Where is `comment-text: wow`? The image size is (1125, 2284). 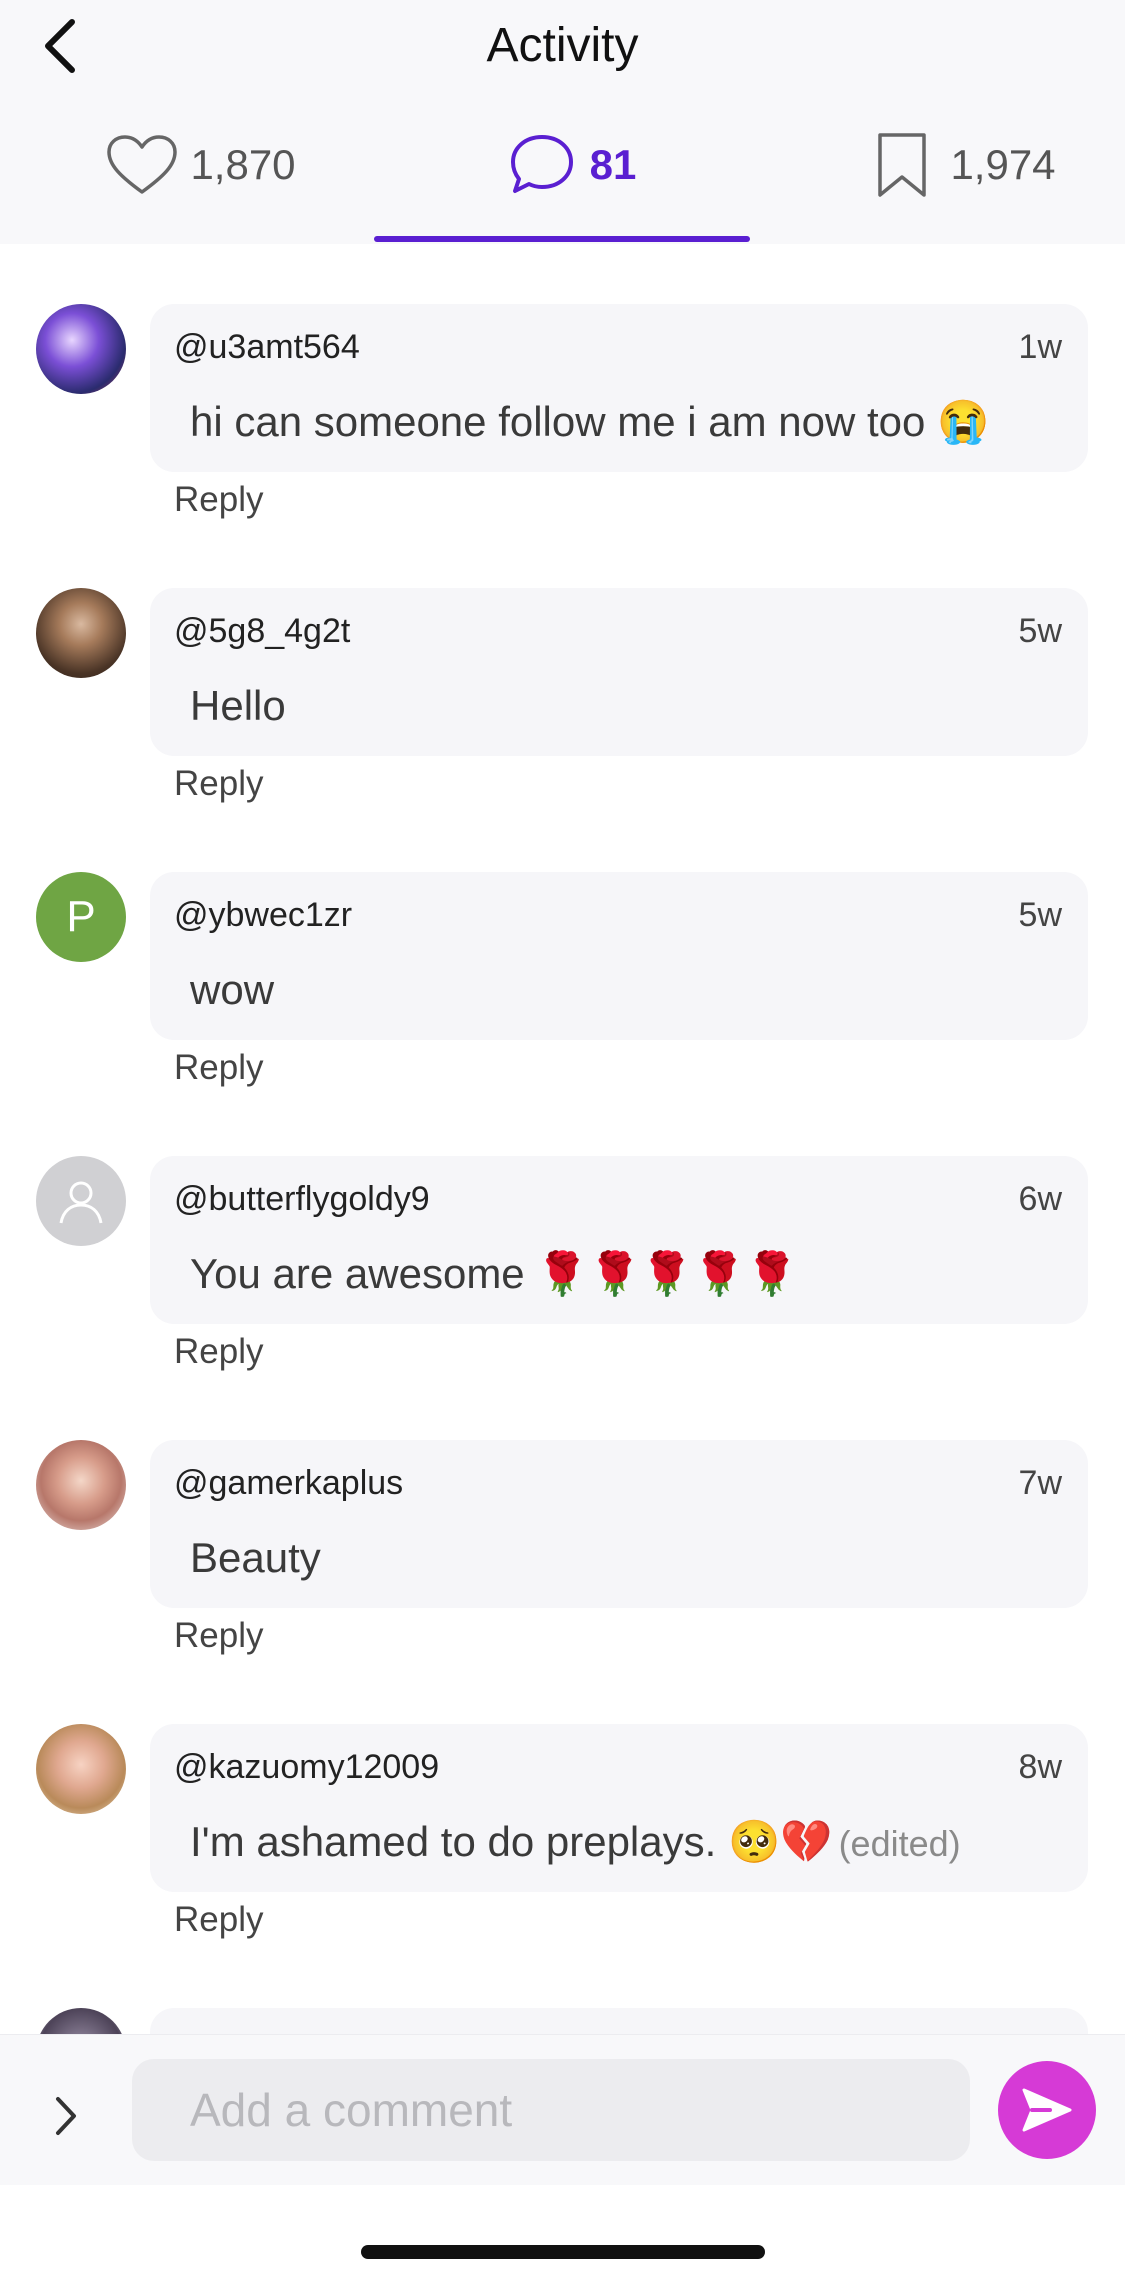
comment-text: wow is located at coordinates (232, 989).